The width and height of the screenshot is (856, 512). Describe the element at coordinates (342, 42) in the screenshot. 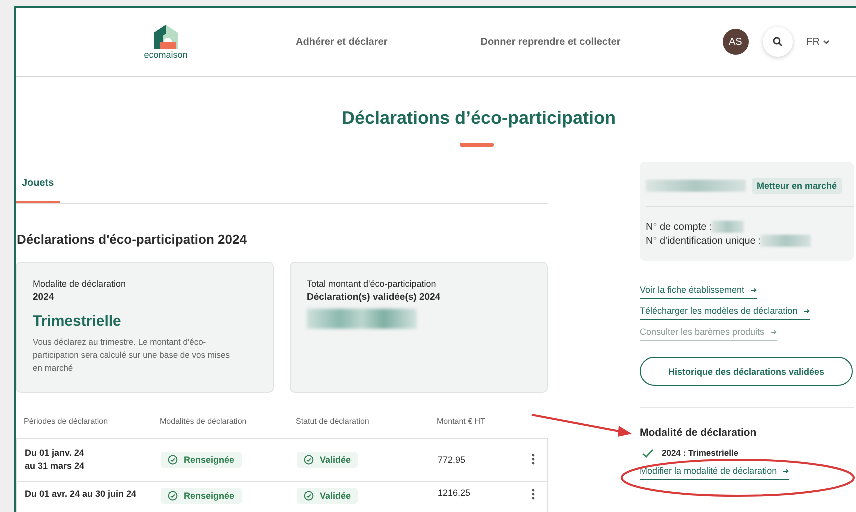

I see `nav-link: Adhérer et déclarer` at that location.